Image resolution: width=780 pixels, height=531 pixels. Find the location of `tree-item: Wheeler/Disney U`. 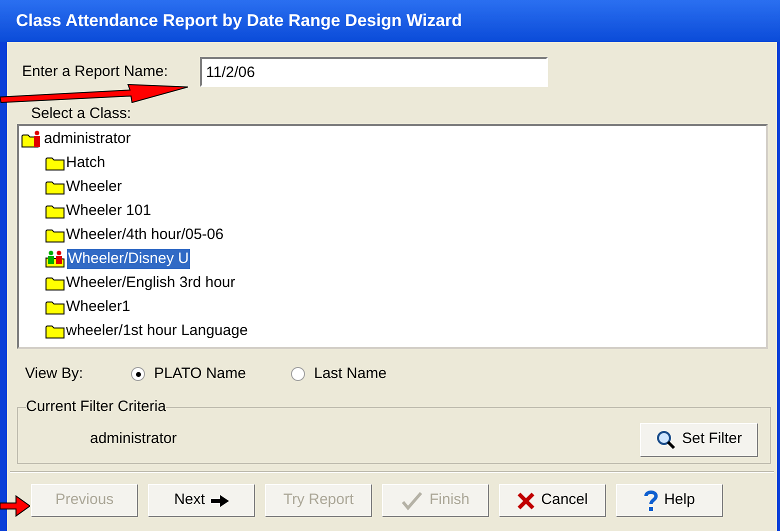

tree-item: Wheeler/Disney U is located at coordinates (128, 259).